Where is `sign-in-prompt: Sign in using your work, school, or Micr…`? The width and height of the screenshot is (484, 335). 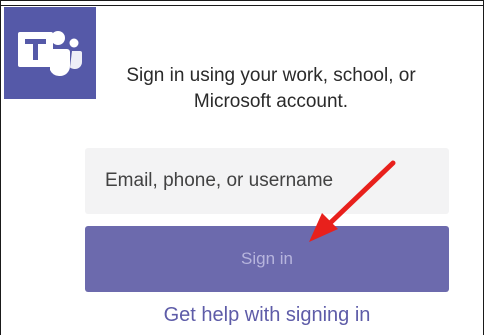 sign-in-prompt: Sign in using your work, school, or Micr… is located at coordinates (271, 89).